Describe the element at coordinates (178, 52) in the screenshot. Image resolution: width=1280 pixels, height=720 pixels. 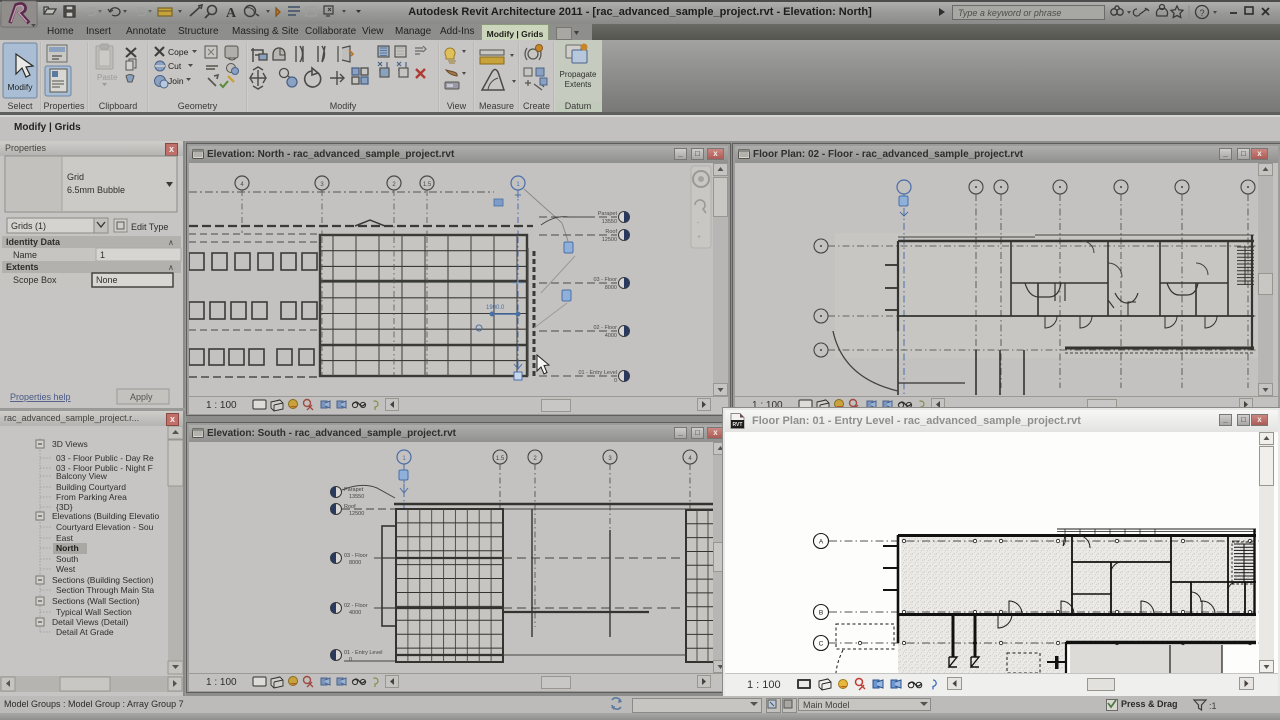
I see `svg-text: Cope` at that location.